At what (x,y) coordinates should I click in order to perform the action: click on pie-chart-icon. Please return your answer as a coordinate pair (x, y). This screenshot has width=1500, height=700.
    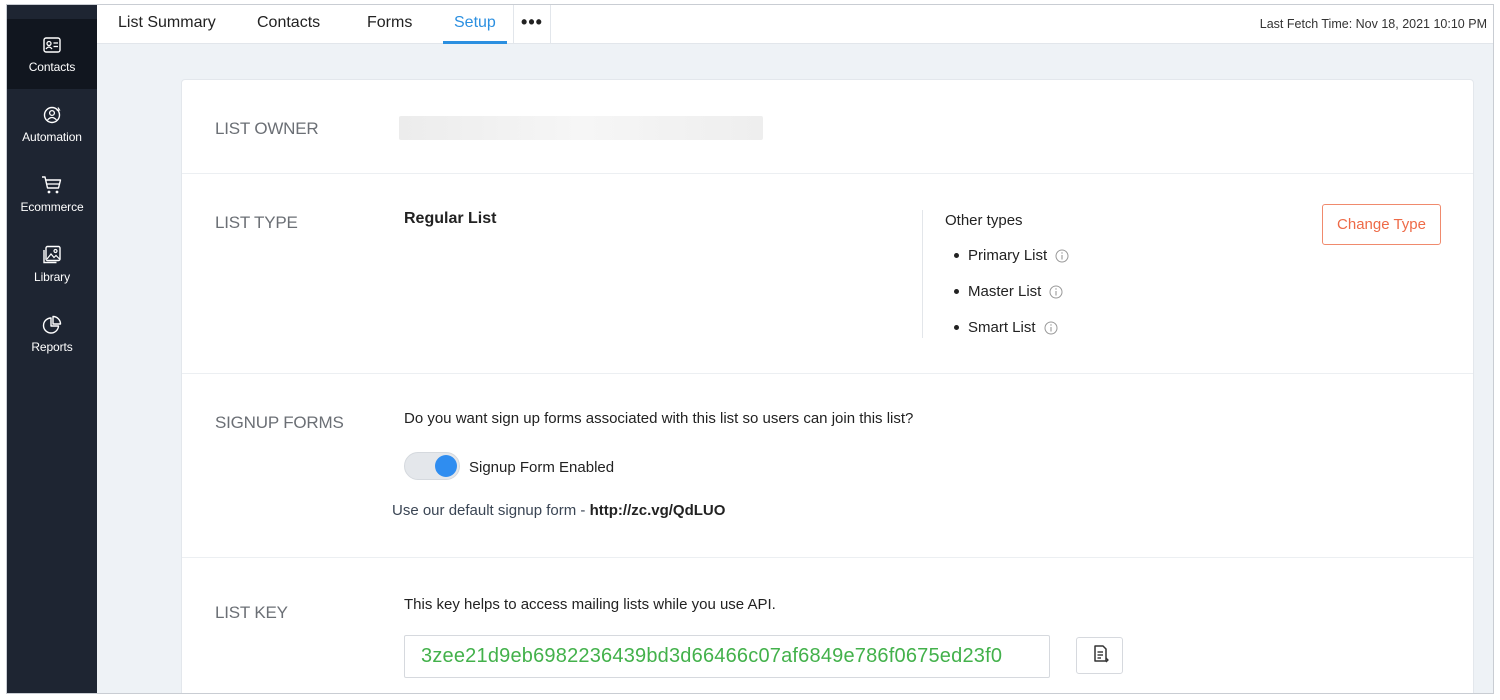
    Looking at the image, I should click on (52, 325).